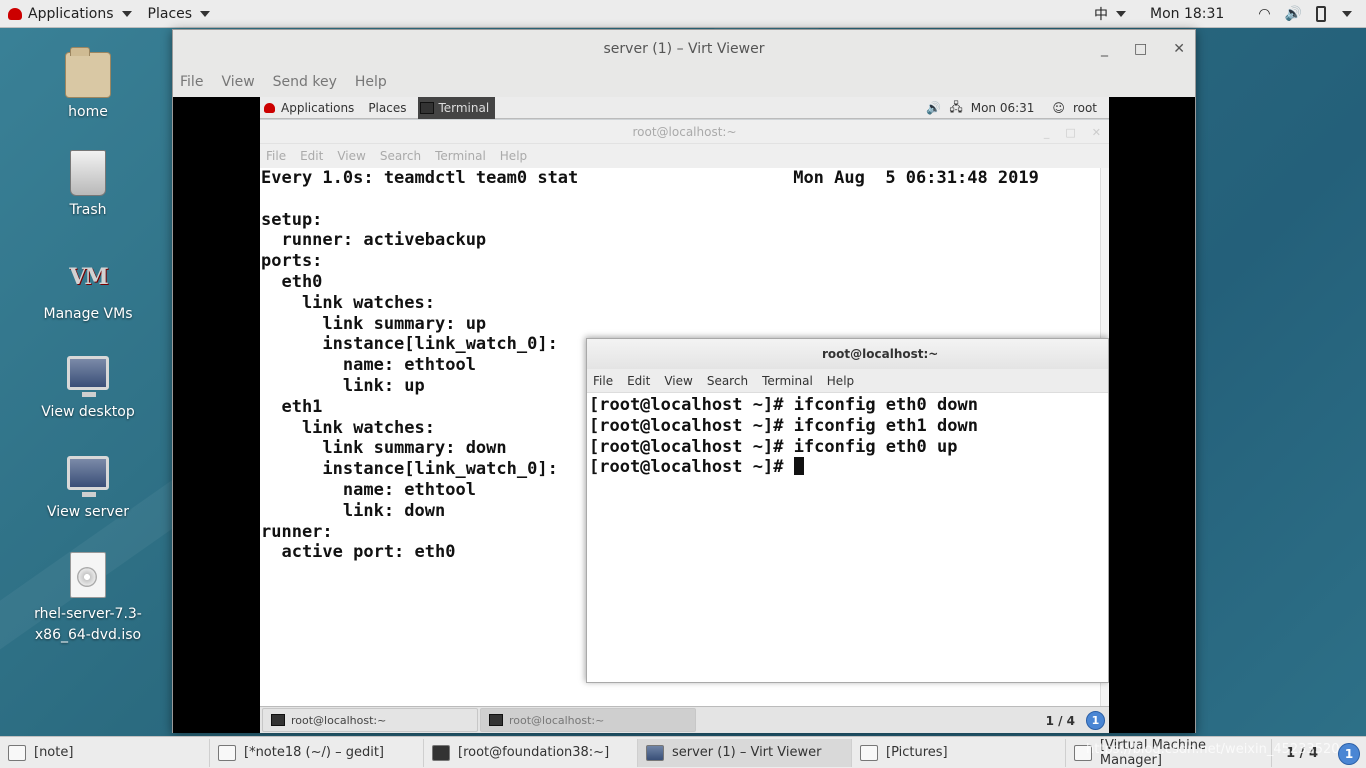 The height and width of the screenshot is (768, 1366). What do you see at coordinates (88, 314) in the screenshot?
I see `desktop-icon-label: Manage VMs` at bounding box center [88, 314].